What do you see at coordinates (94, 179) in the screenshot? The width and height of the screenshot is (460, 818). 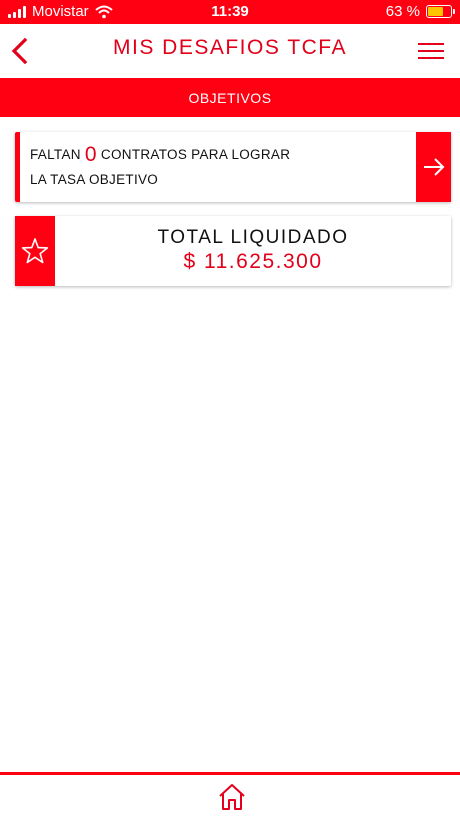 I see `objective-line2: LA TASA OBJETIVO` at bounding box center [94, 179].